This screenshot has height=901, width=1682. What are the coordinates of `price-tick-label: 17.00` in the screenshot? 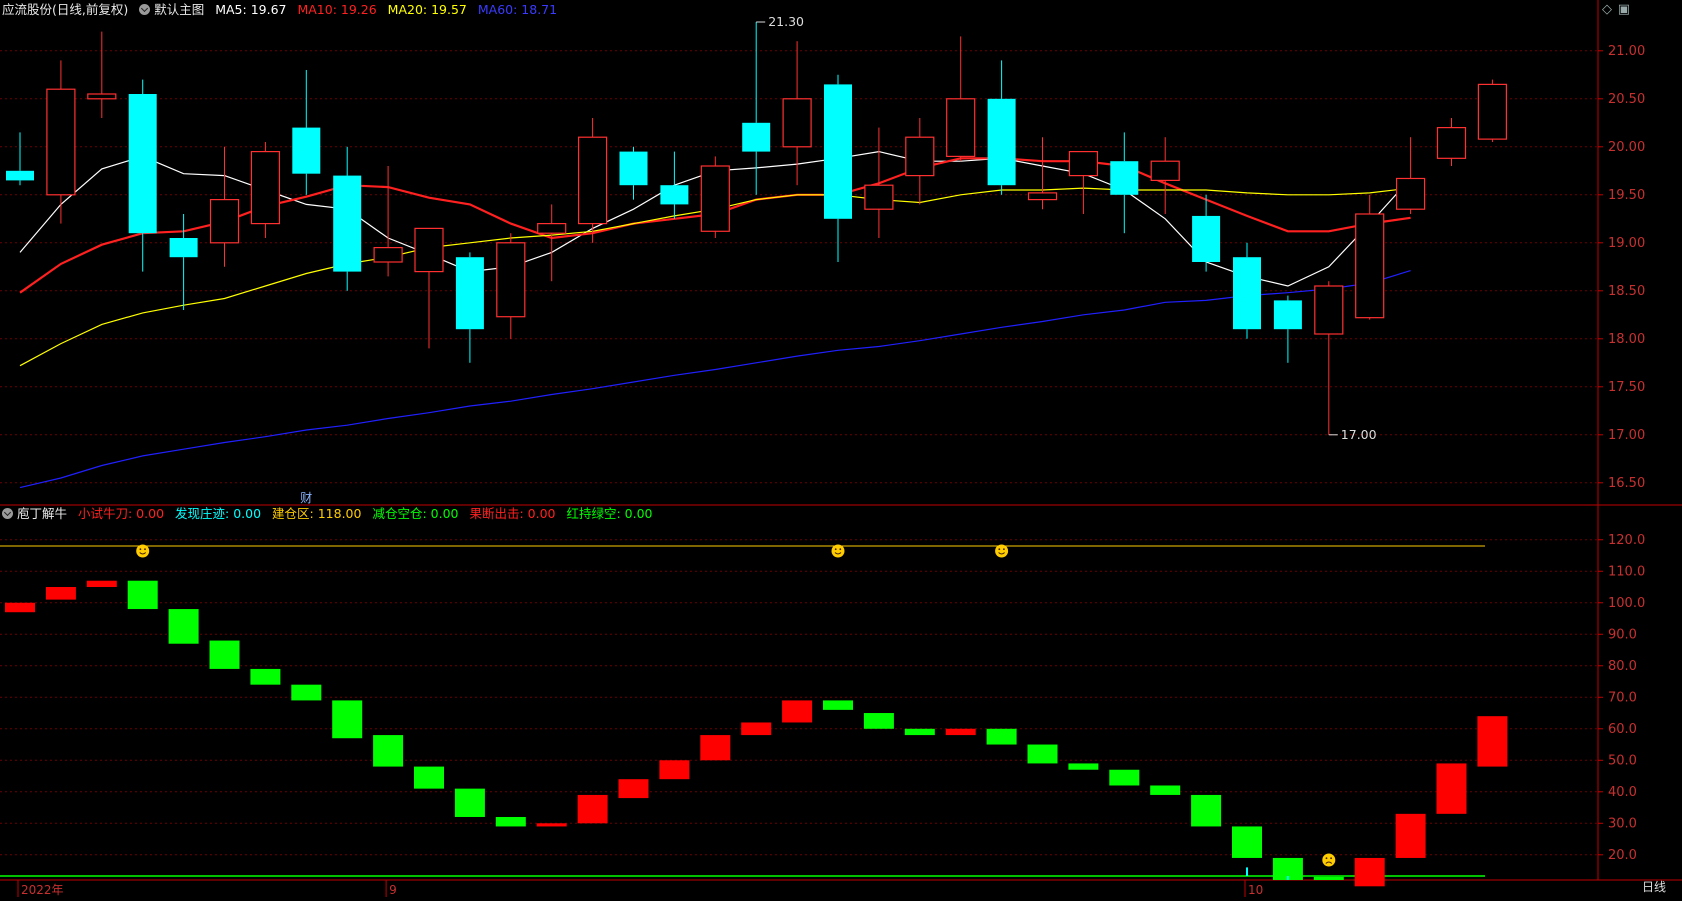 It's located at (1626, 435).